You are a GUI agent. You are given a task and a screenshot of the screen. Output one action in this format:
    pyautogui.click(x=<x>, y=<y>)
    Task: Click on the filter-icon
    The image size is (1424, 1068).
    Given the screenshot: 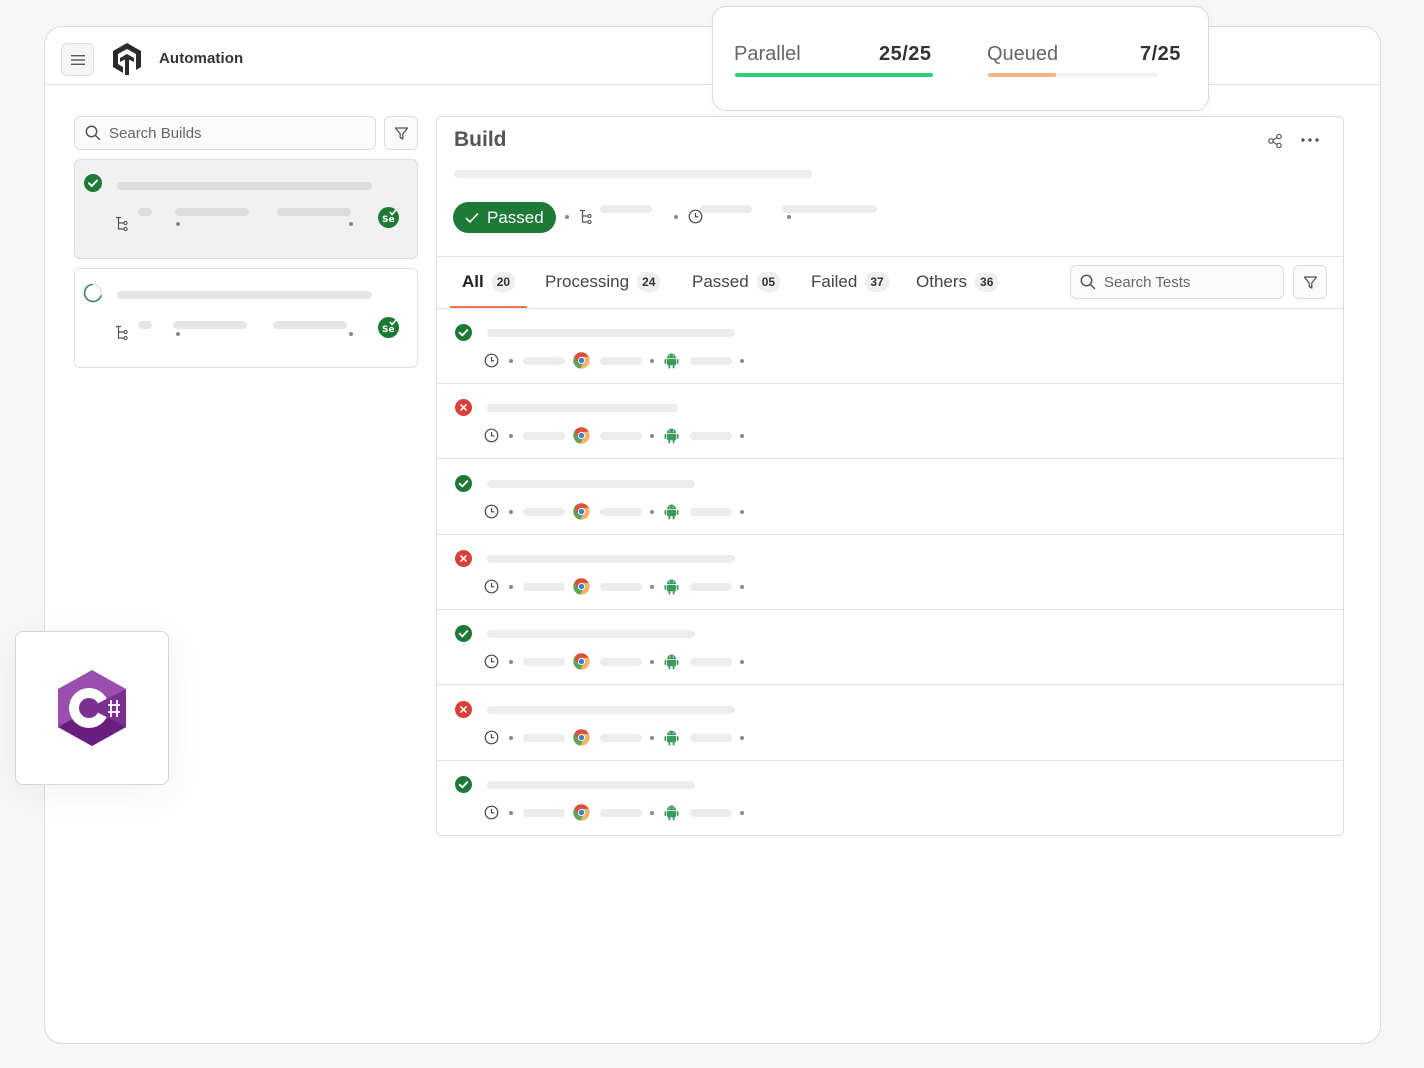 What is the action you would take?
    pyautogui.click(x=1310, y=282)
    